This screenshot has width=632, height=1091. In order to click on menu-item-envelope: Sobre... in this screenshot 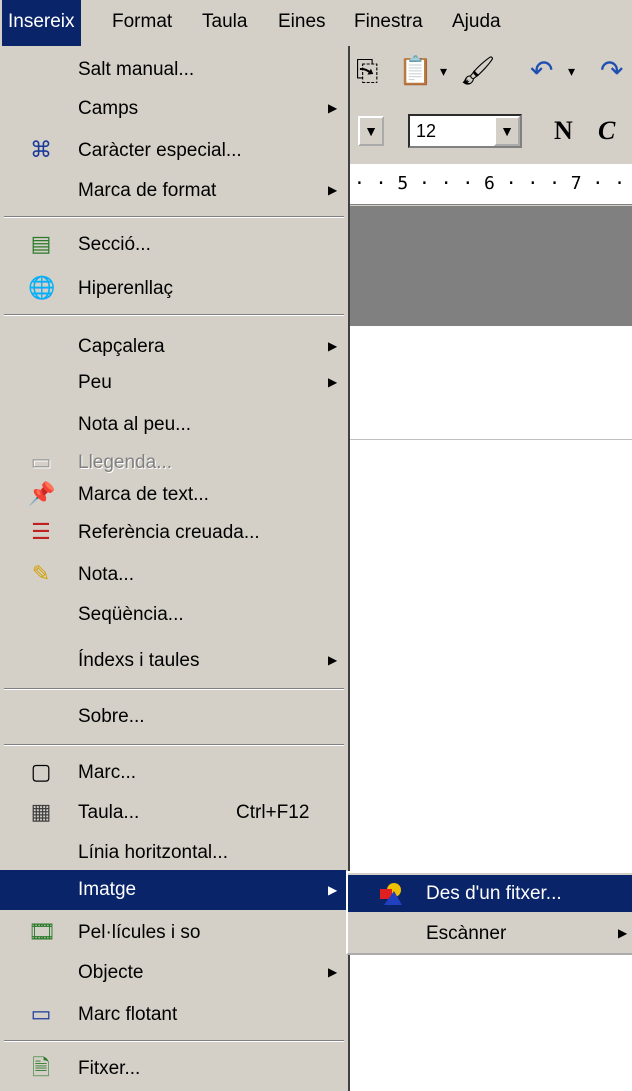, I will do `click(173, 716)`.